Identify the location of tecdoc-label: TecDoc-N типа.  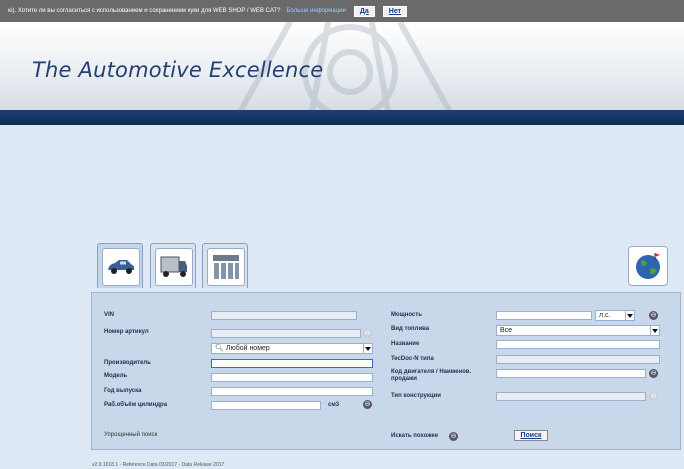
(412, 359).